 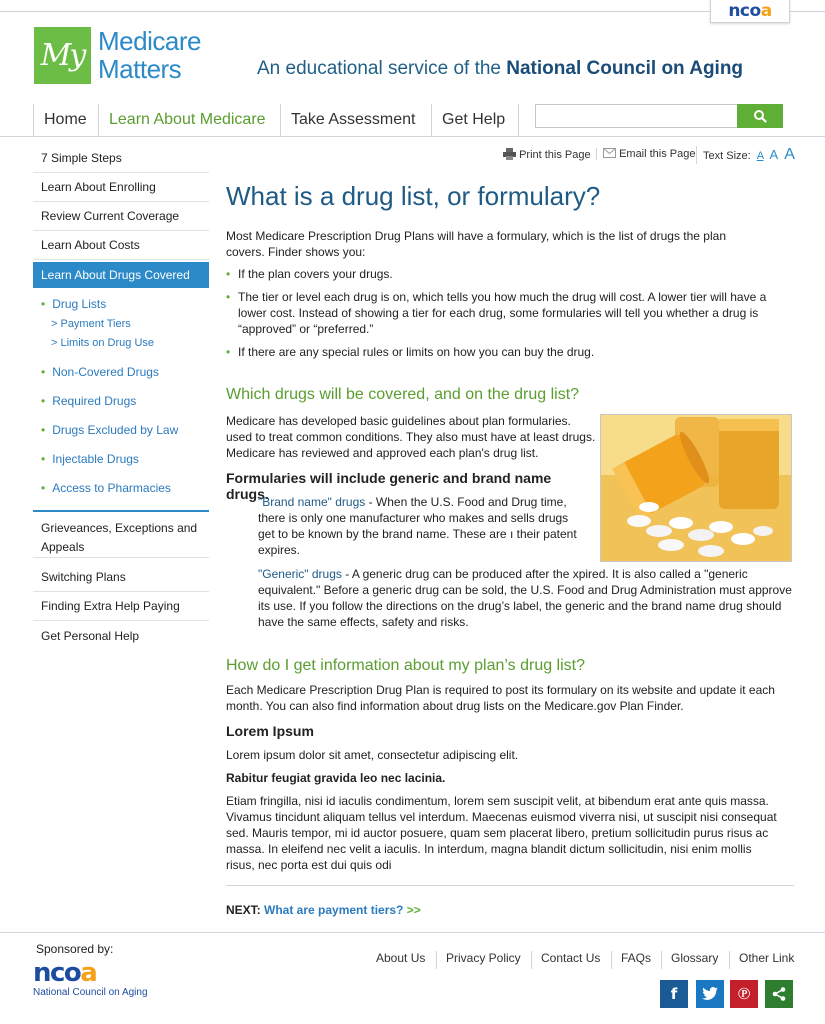 I want to click on footer-link-privacy-policy: Privacy Policy, so click(x=478, y=960).